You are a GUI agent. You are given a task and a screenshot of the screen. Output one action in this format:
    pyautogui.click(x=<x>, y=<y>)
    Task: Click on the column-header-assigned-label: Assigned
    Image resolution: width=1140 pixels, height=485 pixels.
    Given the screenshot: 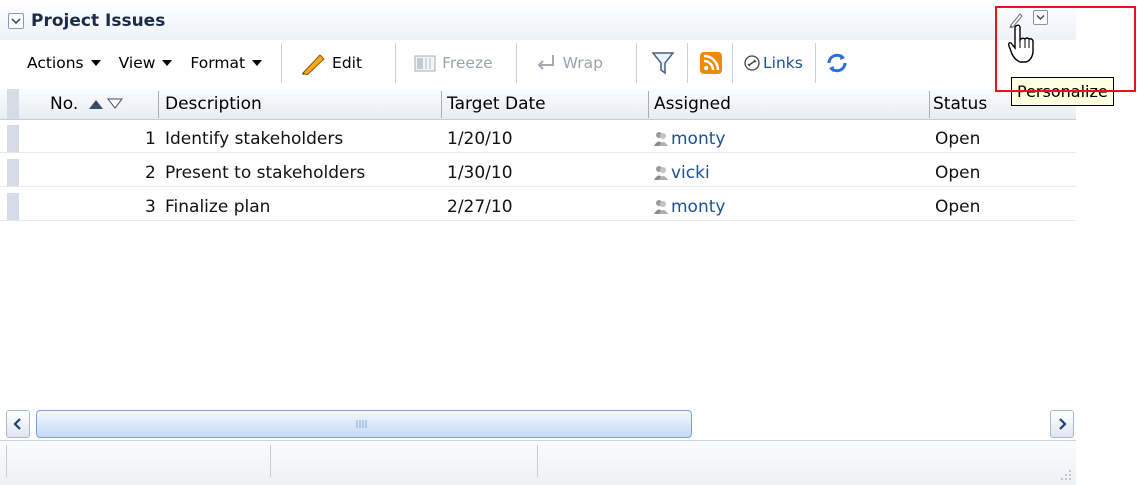 What is the action you would take?
    pyautogui.click(x=692, y=104)
    